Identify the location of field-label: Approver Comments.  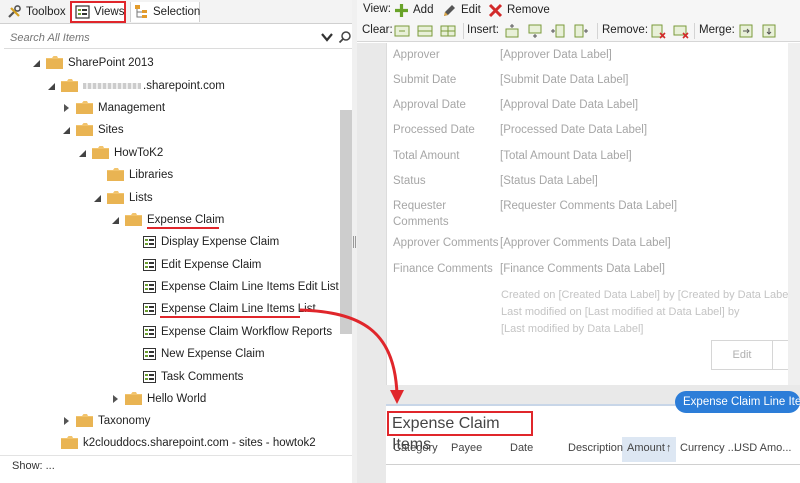
(446, 243).